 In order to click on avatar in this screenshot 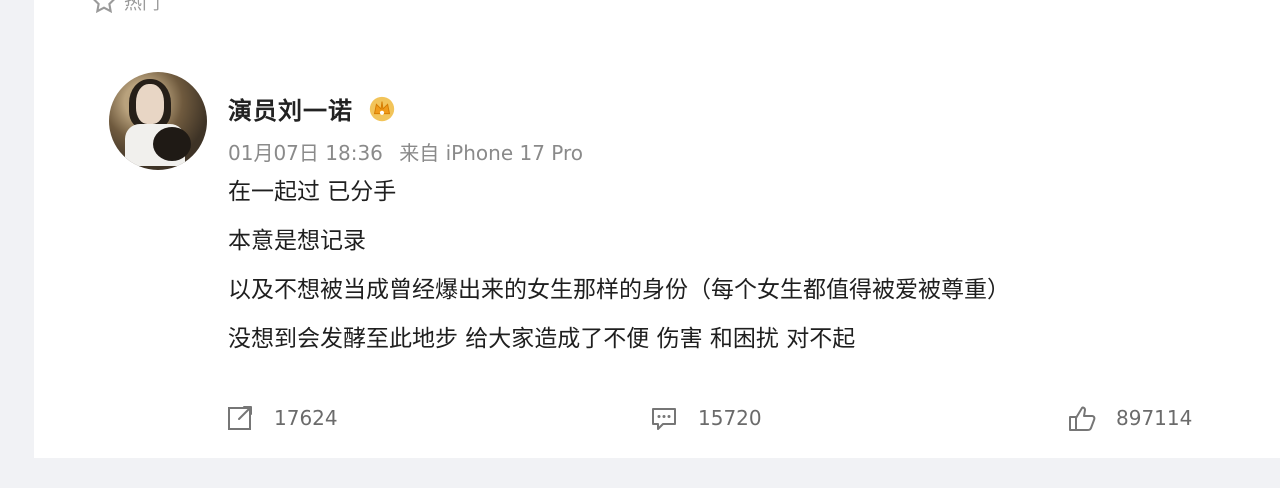, I will do `click(158, 121)`.